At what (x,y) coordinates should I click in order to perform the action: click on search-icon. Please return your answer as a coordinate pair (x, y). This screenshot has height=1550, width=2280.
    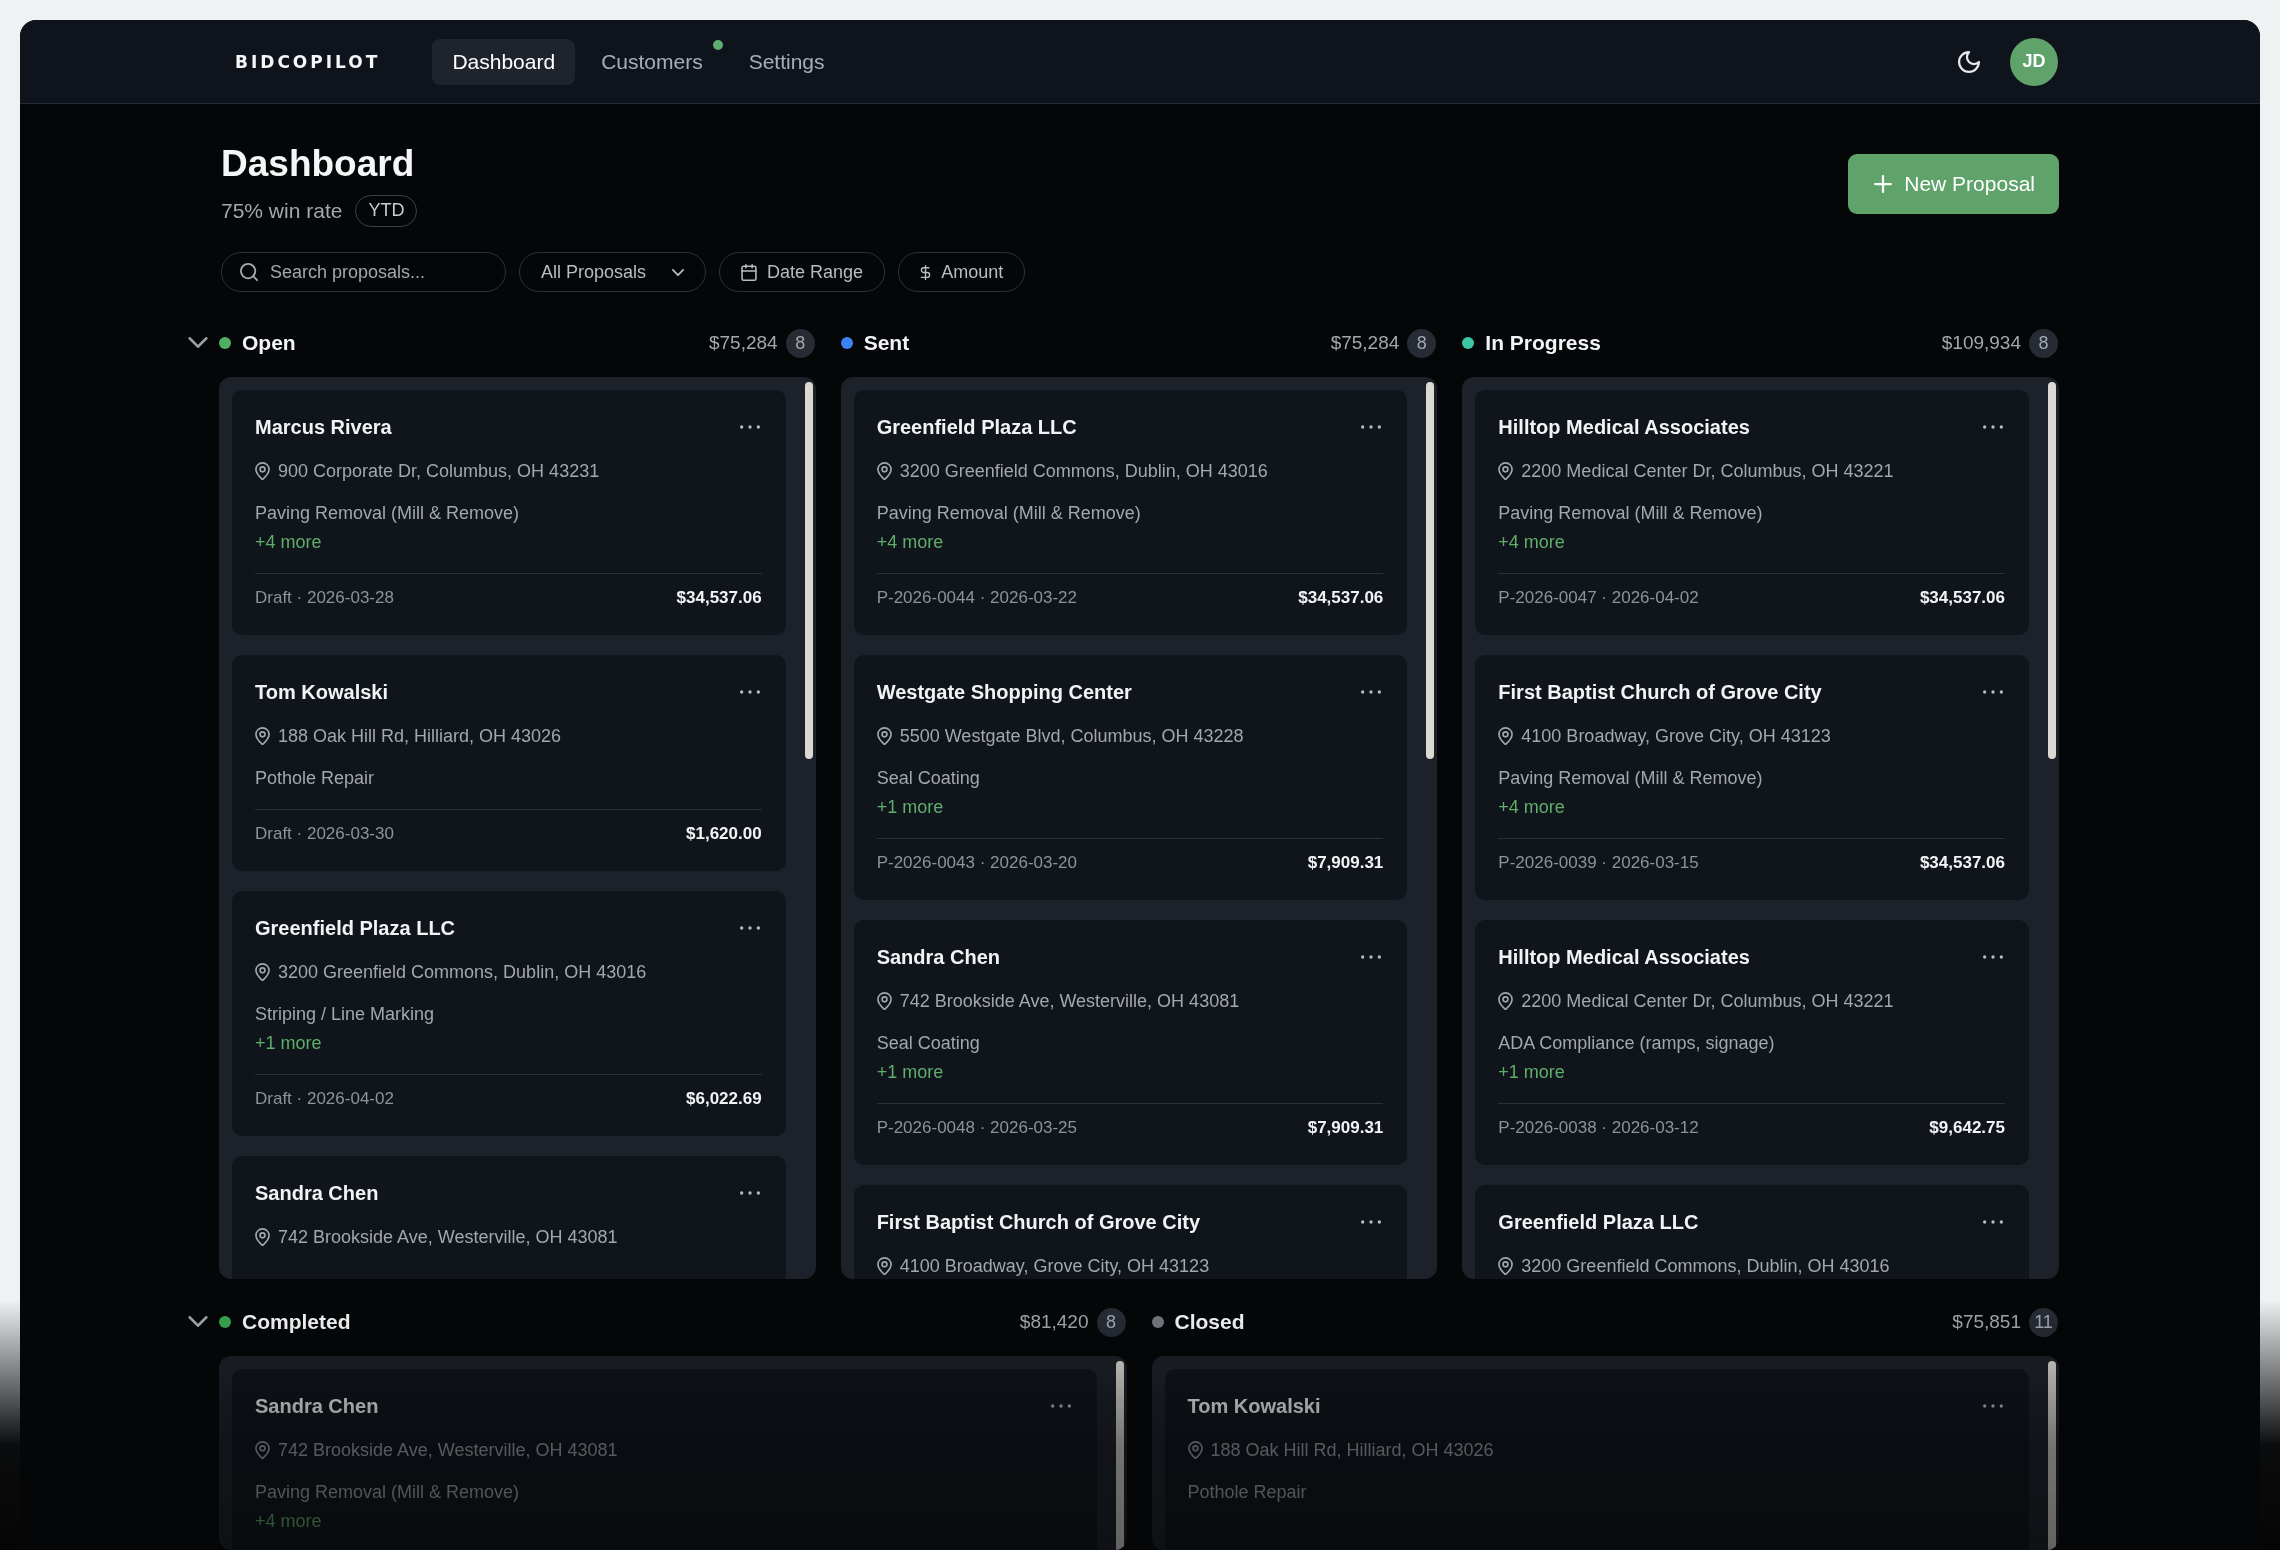
    Looking at the image, I should click on (249, 272).